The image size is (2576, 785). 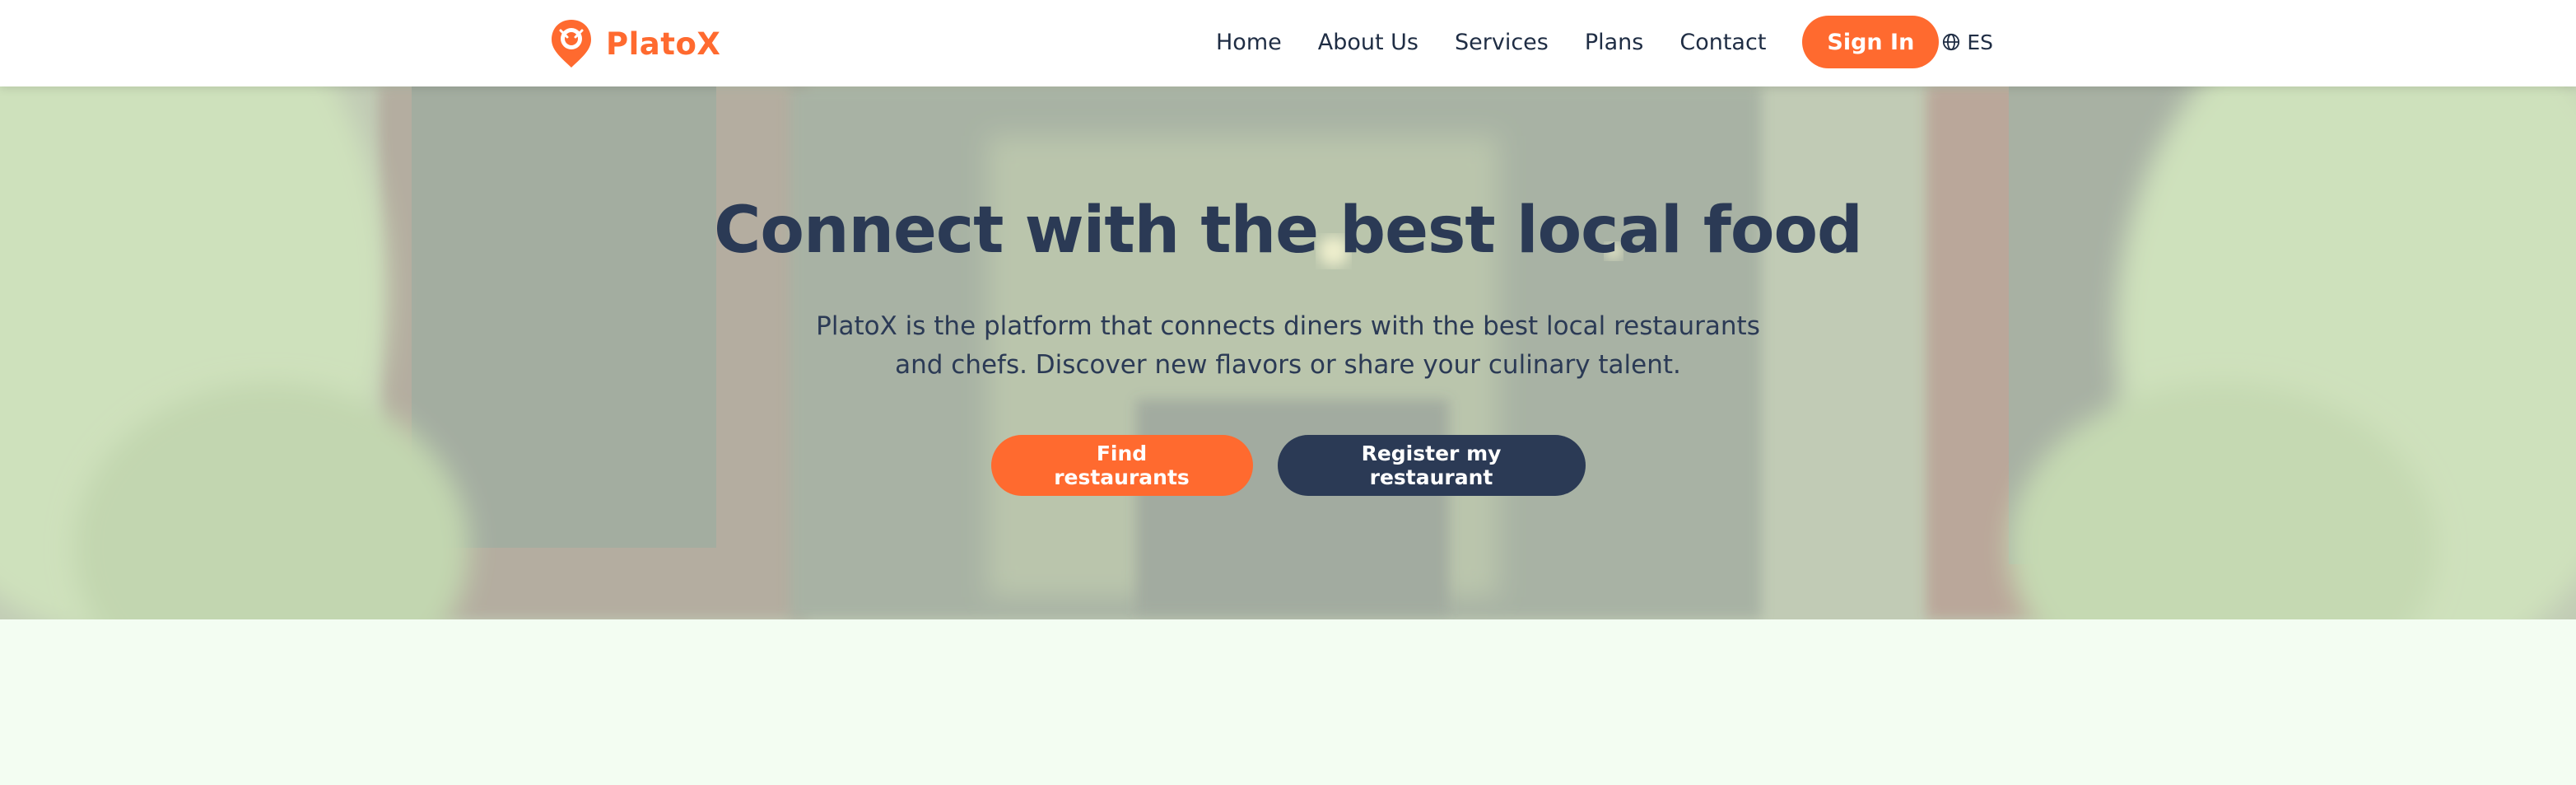 What do you see at coordinates (1980, 42) in the screenshot?
I see `language-label: ES` at bounding box center [1980, 42].